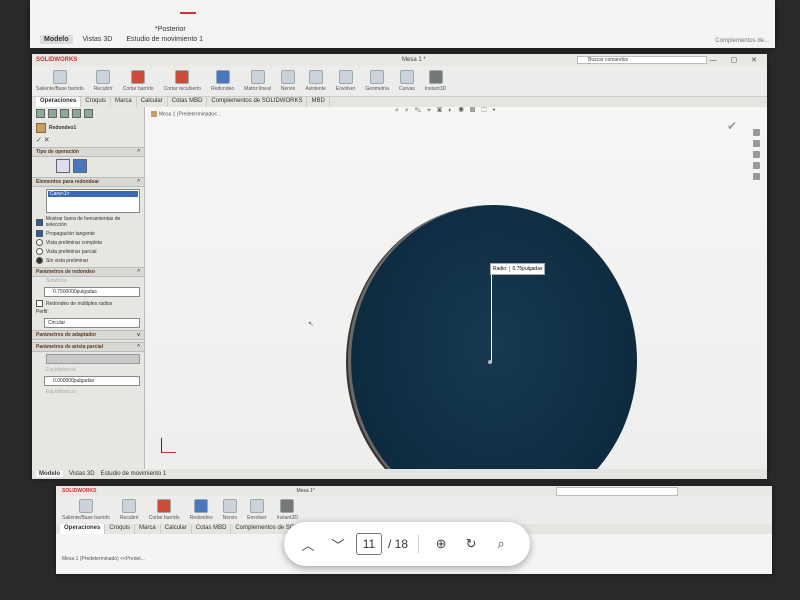  I want to click on chevron-up-icon: ︿, so click(308, 545).